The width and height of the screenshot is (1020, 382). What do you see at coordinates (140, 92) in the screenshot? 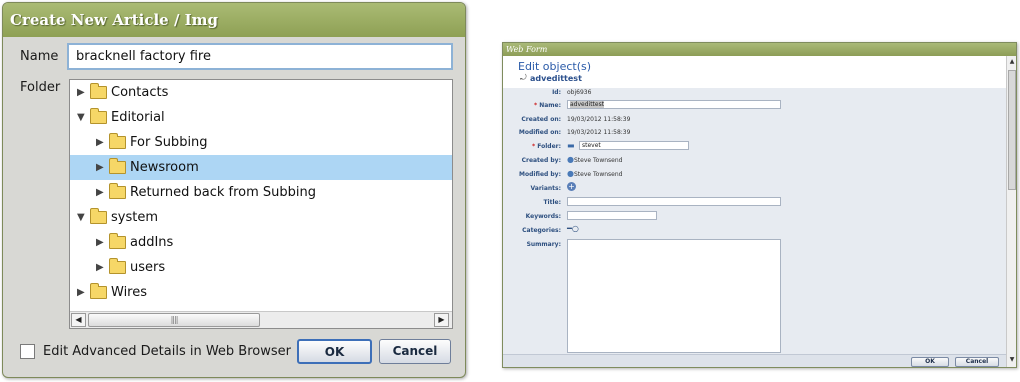
I see `tree-item-label: Contacts` at bounding box center [140, 92].